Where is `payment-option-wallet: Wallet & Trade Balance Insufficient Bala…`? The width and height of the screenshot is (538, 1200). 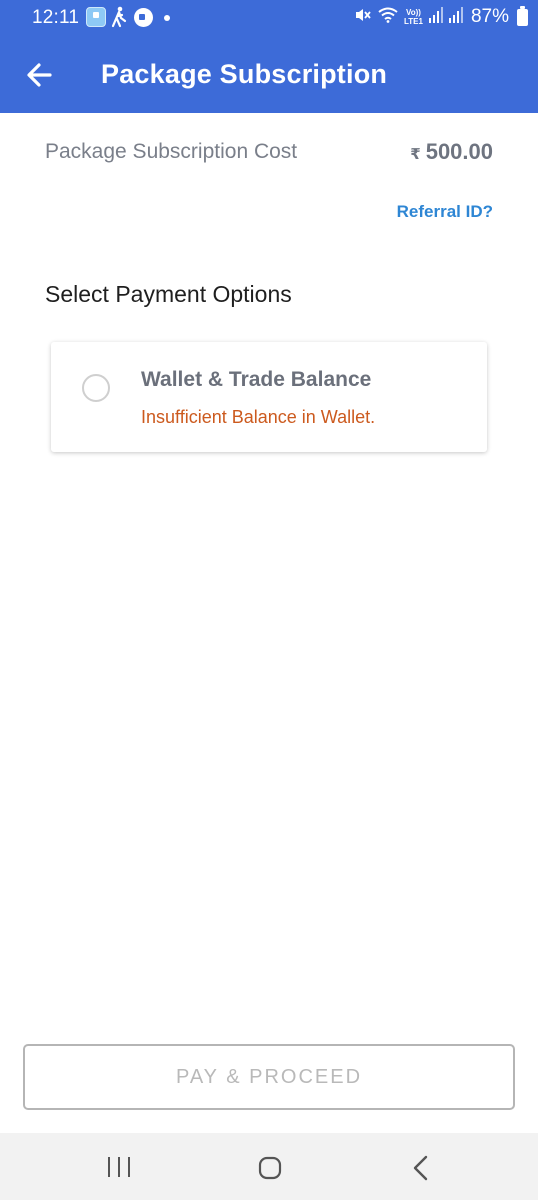
payment-option-wallet: Wallet & Trade Balance Insufficient Bala… is located at coordinates (269, 397).